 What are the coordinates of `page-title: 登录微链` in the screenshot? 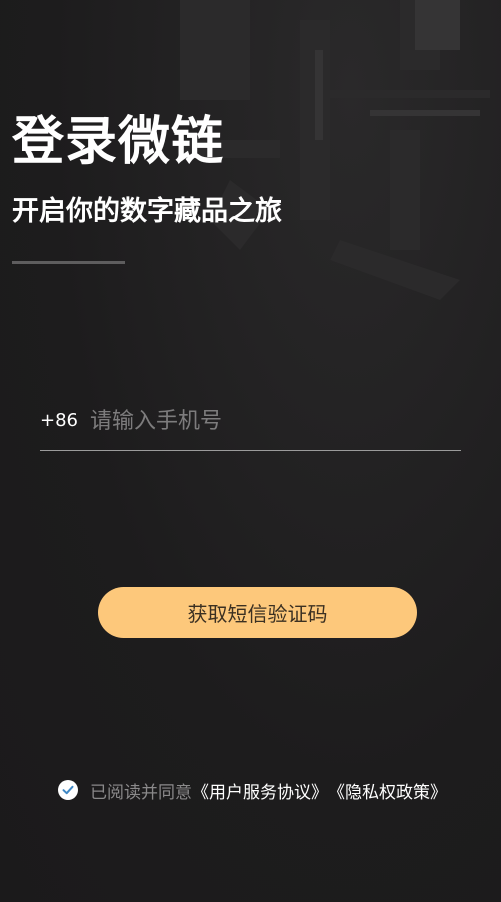 It's located at (118, 142).